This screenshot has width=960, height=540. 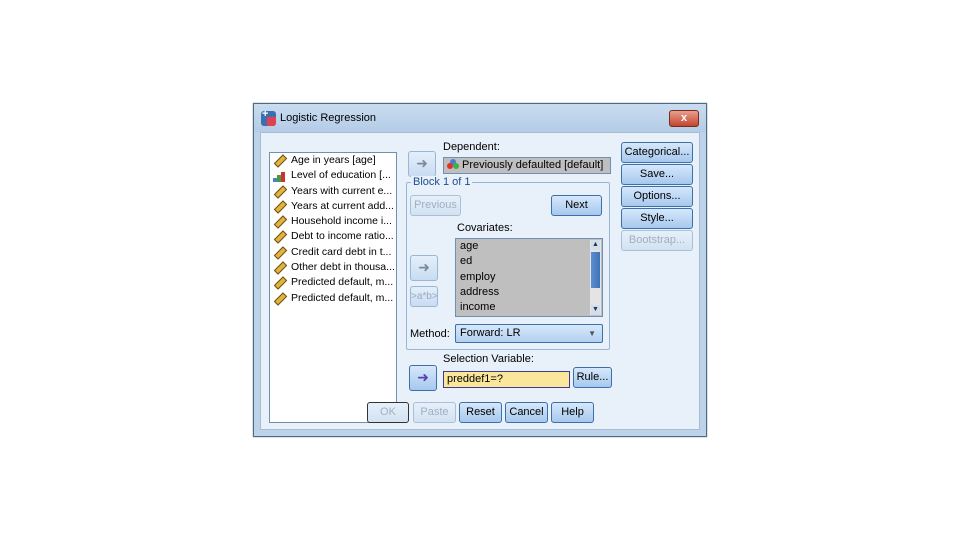 I want to click on covariates-list: age ed employ address income ▲ ▼, so click(x=529, y=277).